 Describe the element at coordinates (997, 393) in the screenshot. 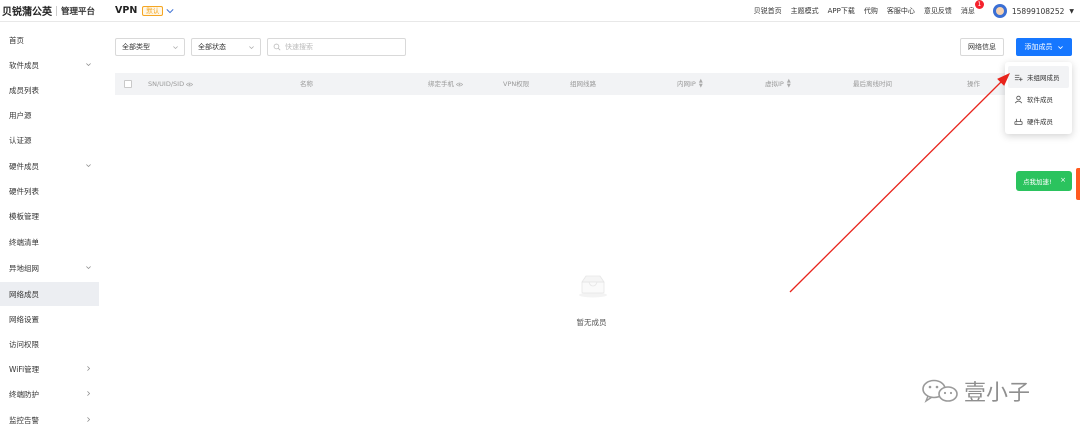

I see `watermark-text: 壹小子` at that location.